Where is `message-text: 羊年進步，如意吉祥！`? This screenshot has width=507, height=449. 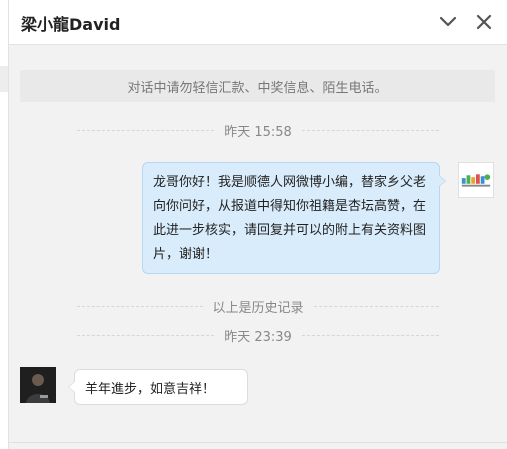 message-text: 羊年進步，如意吉祥！ is located at coordinates (150, 389).